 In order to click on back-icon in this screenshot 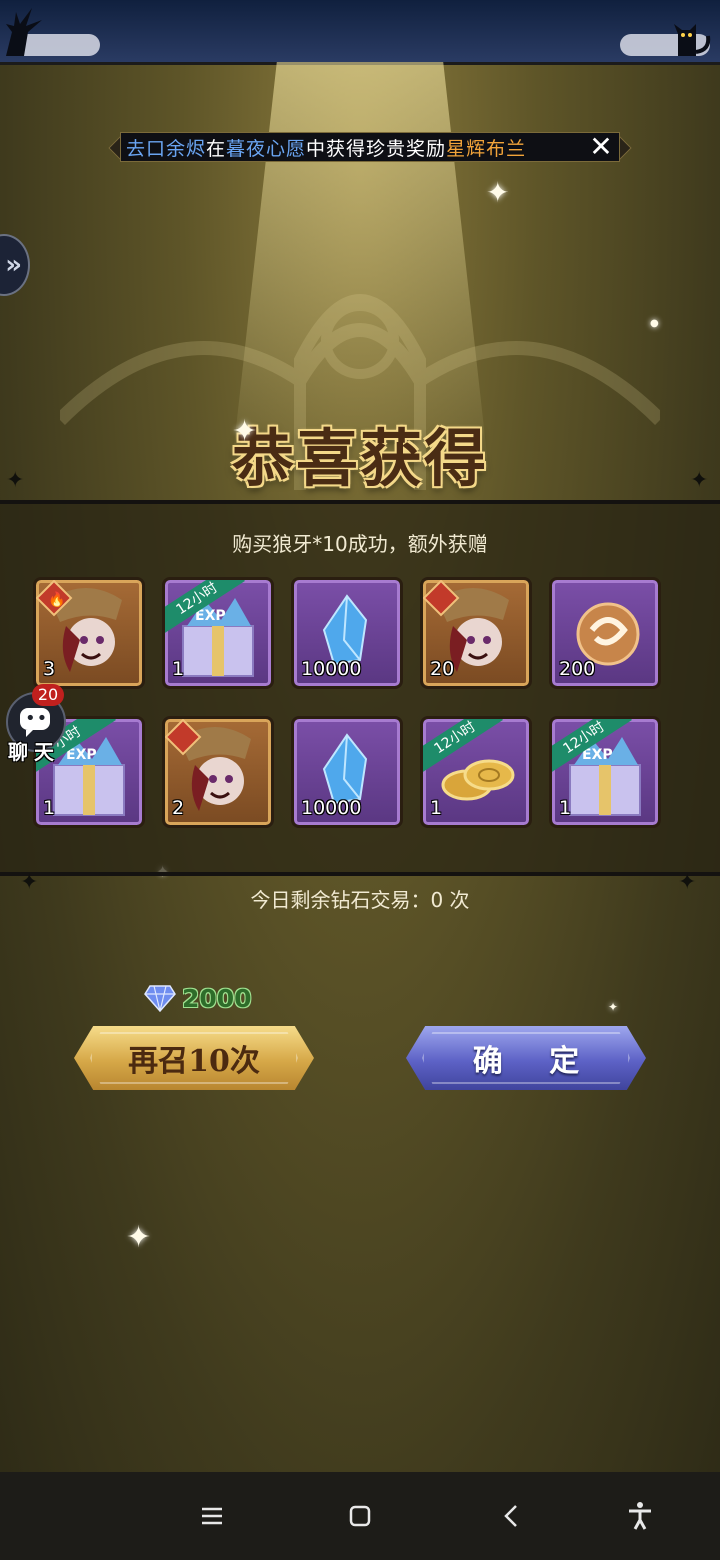, I will do `click(512, 1516)`.